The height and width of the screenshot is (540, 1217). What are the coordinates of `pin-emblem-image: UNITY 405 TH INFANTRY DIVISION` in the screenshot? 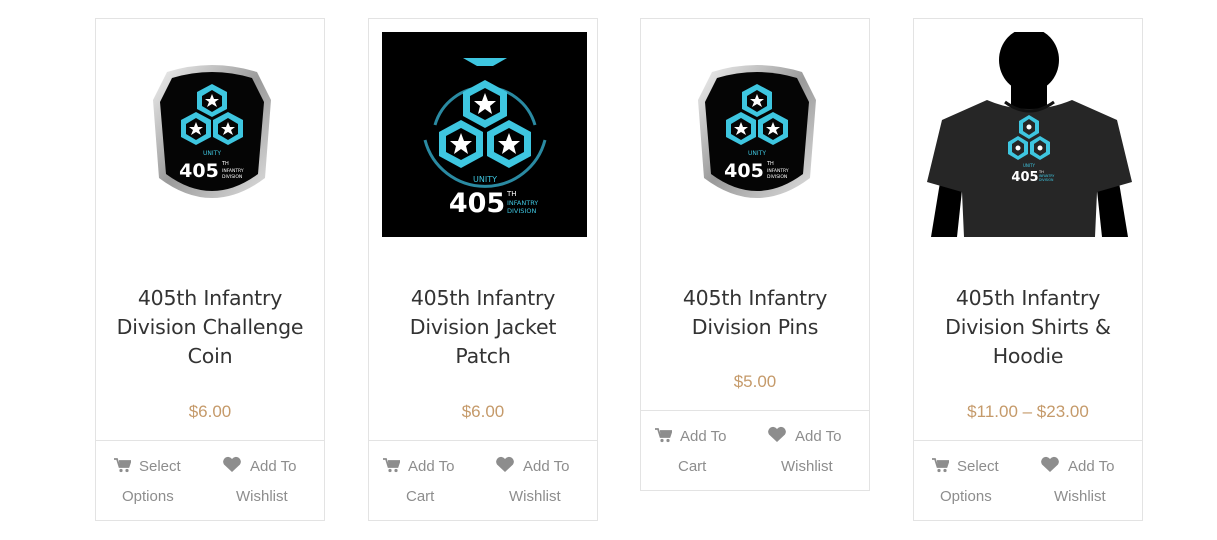 It's located at (756, 131).